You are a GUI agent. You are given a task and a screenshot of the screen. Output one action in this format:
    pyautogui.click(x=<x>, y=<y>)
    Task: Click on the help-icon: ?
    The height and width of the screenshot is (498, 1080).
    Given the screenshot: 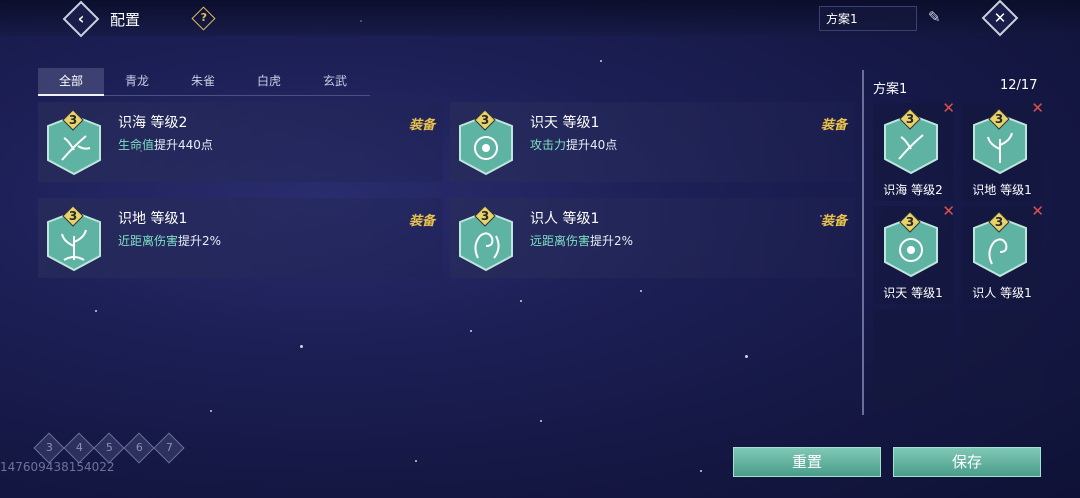 What is the action you would take?
    pyautogui.click(x=203, y=18)
    